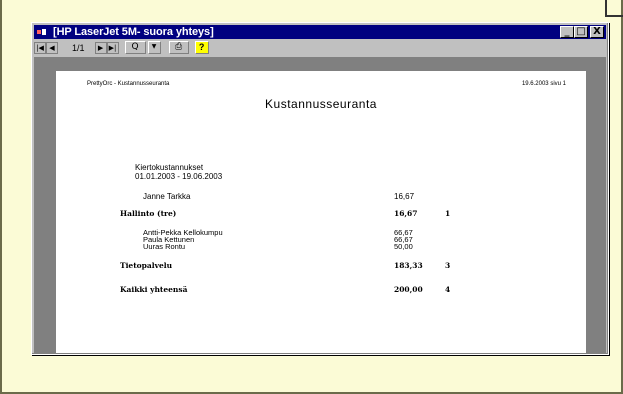 The height and width of the screenshot is (394, 623). I want to click on group-total: 183,33, so click(408, 265).